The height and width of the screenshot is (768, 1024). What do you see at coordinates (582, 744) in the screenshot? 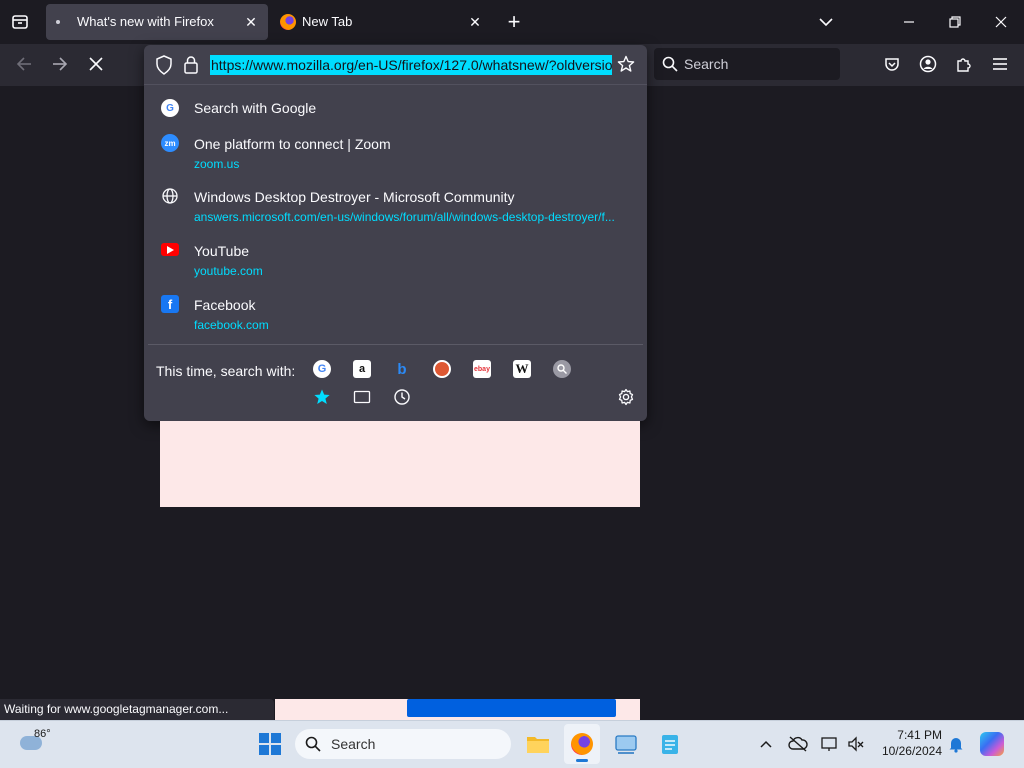
I see `firefox-taskbar-button` at bounding box center [582, 744].